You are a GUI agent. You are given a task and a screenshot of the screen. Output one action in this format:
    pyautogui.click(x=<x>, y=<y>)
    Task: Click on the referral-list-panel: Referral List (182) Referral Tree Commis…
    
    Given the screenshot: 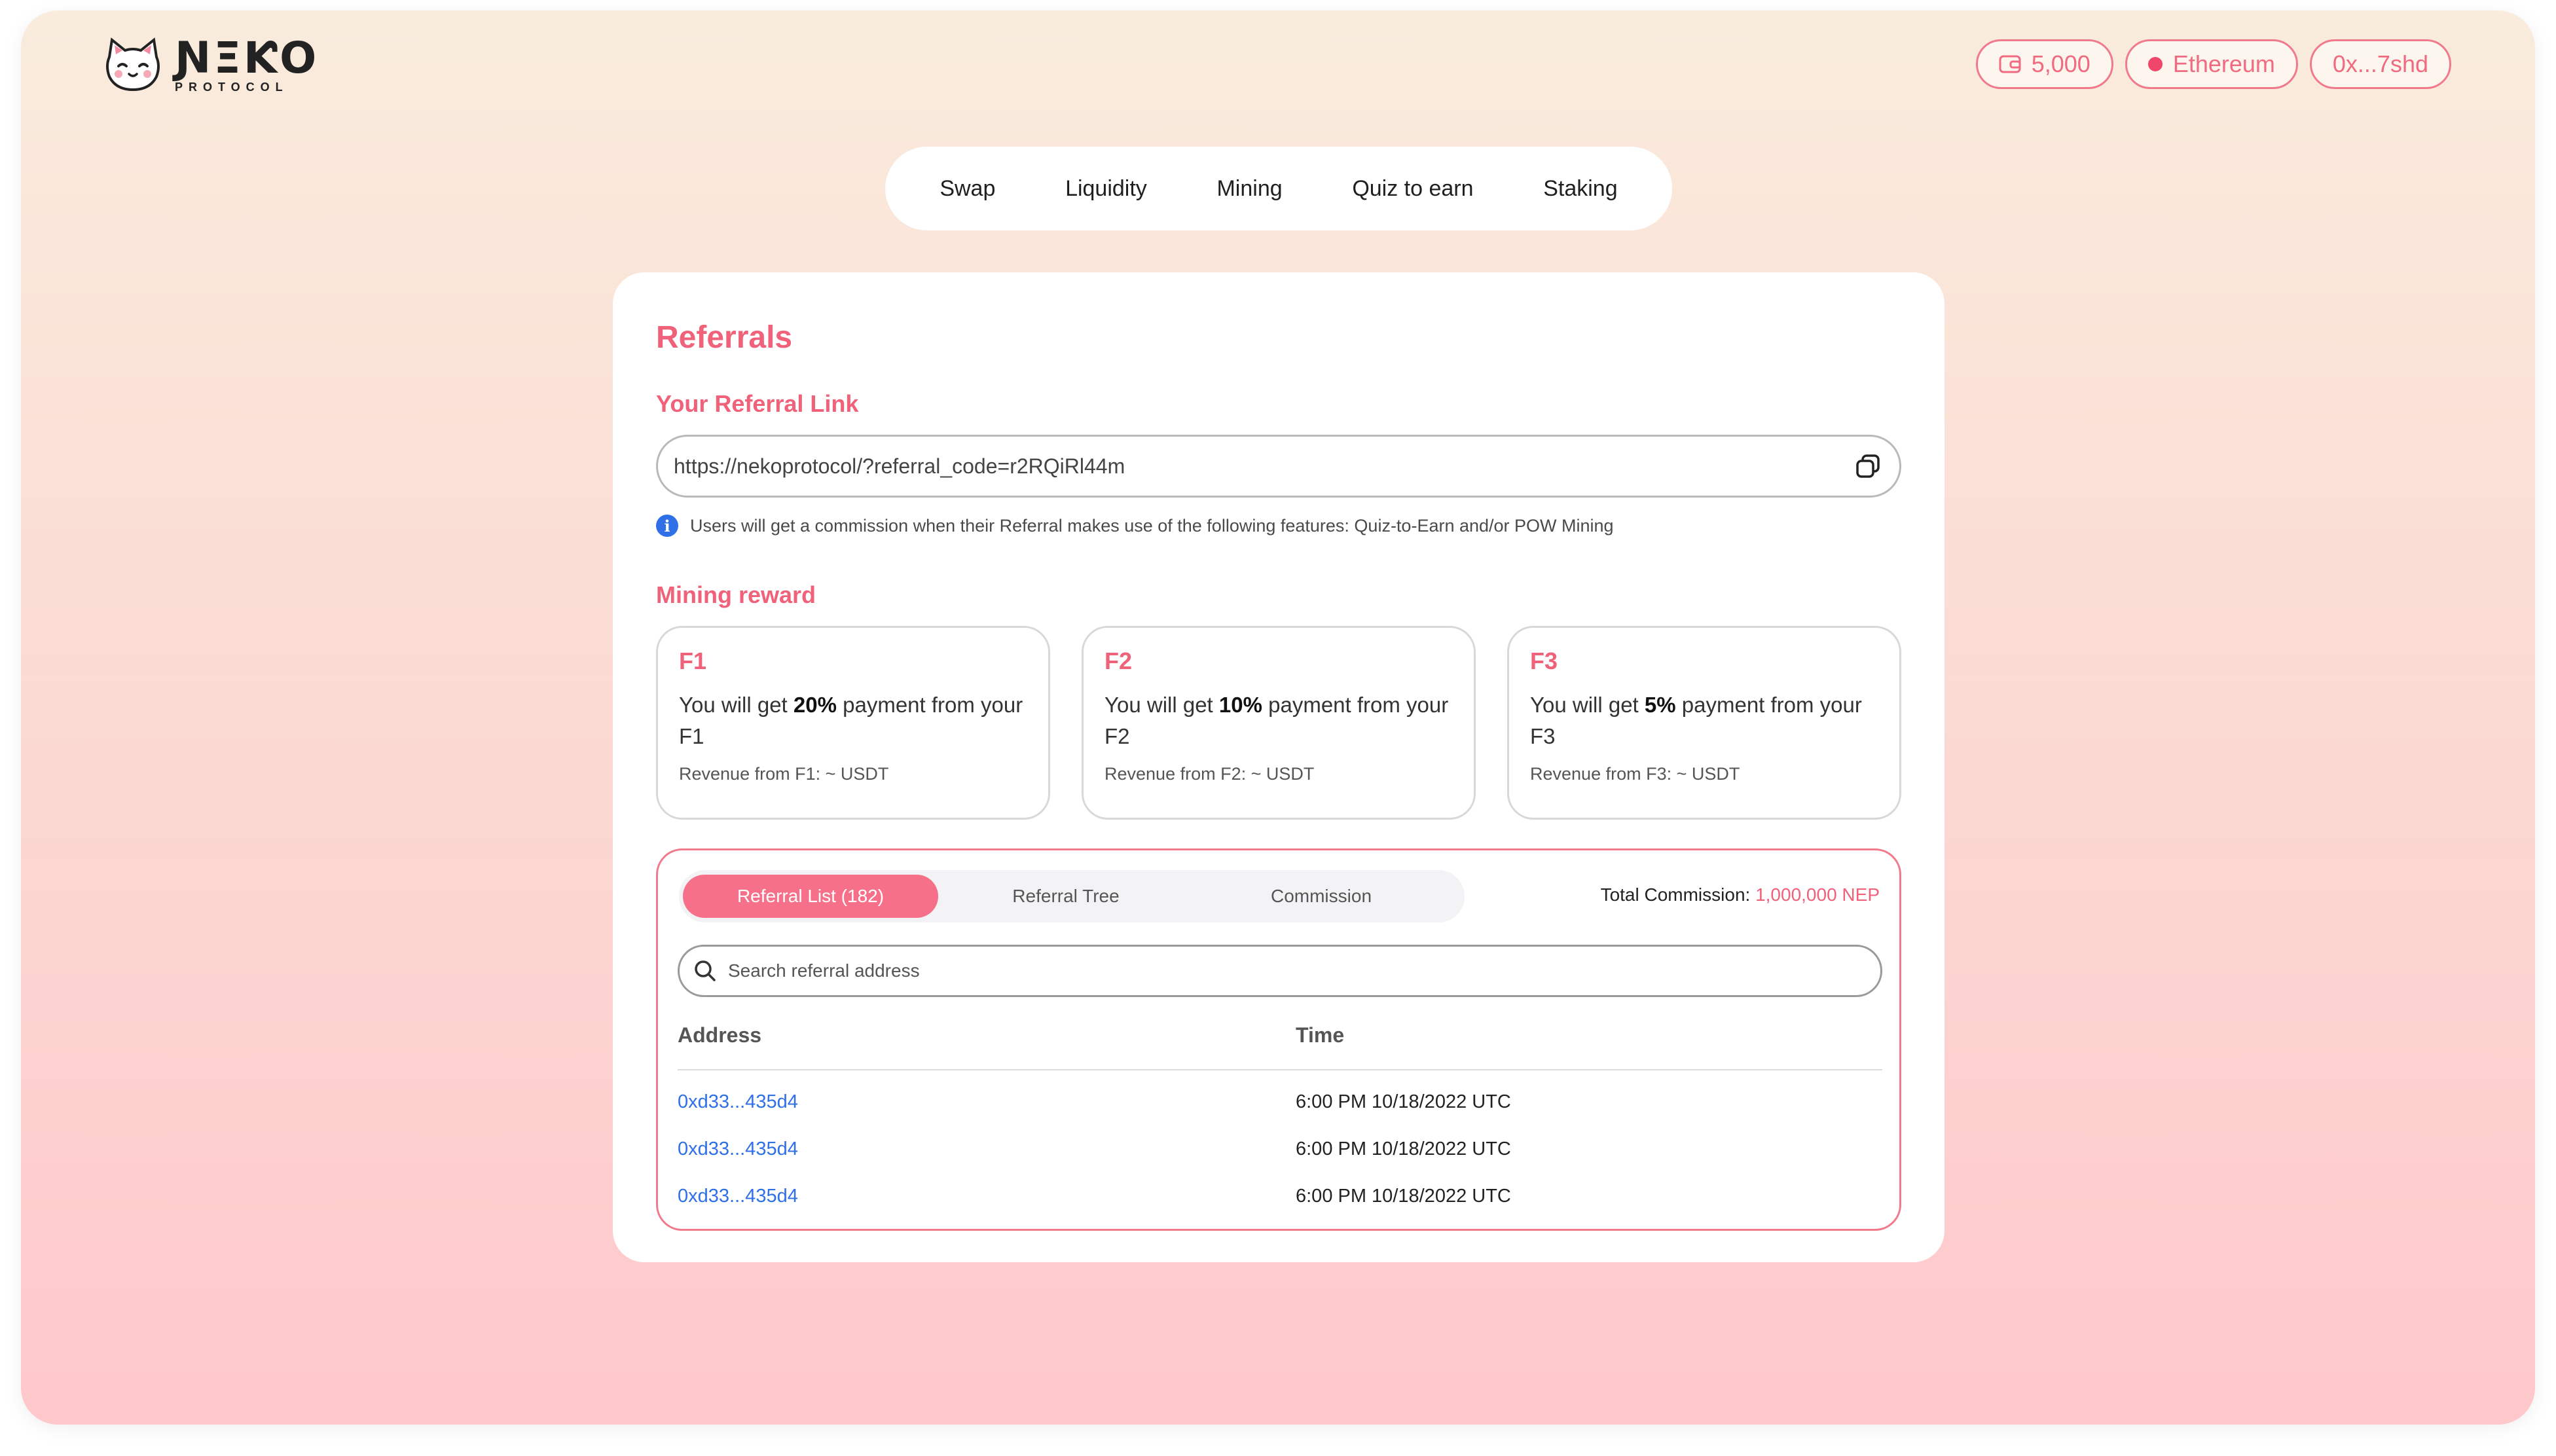 What is the action you would take?
    pyautogui.click(x=1278, y=1039)
    